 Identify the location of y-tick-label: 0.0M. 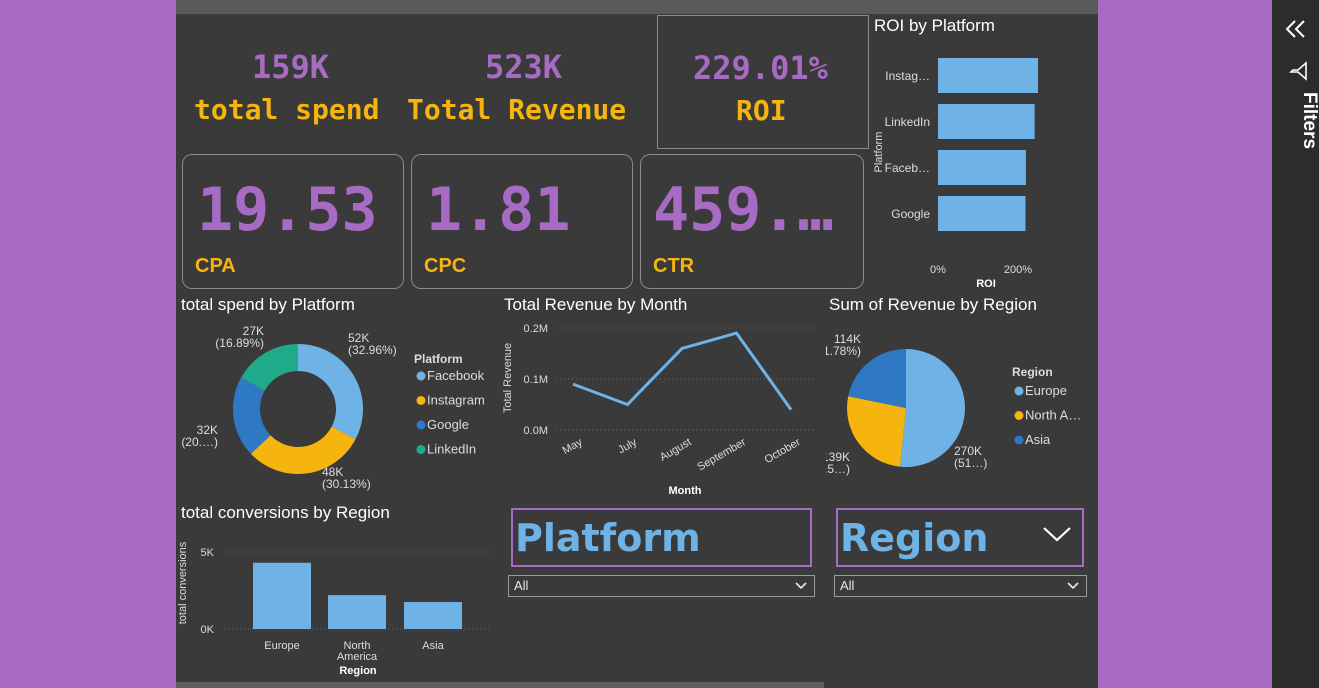
(536, 431).